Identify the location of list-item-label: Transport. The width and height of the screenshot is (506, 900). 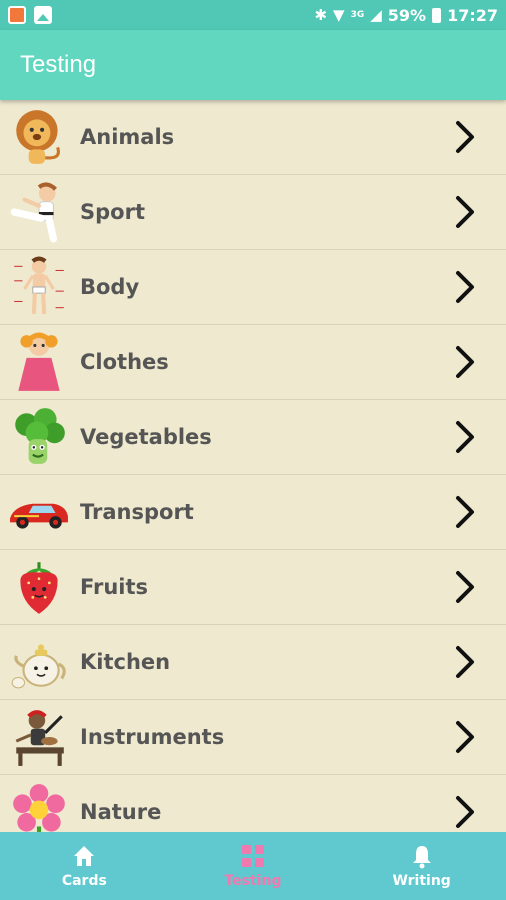
(137, 512).